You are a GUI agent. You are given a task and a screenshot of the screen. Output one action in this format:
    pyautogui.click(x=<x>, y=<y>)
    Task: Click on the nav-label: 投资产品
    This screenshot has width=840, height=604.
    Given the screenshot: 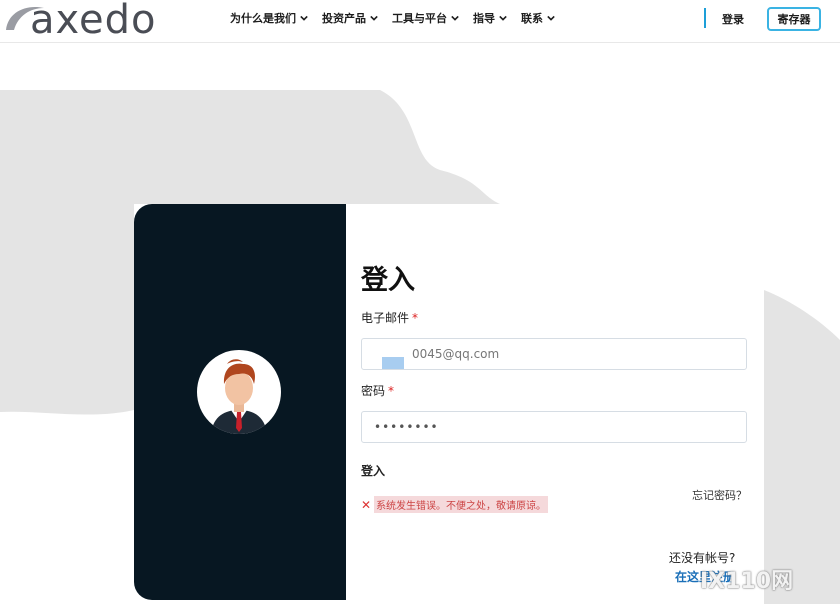 What is the action you would take?
    pyautogui.click(x=344, y=18)
    